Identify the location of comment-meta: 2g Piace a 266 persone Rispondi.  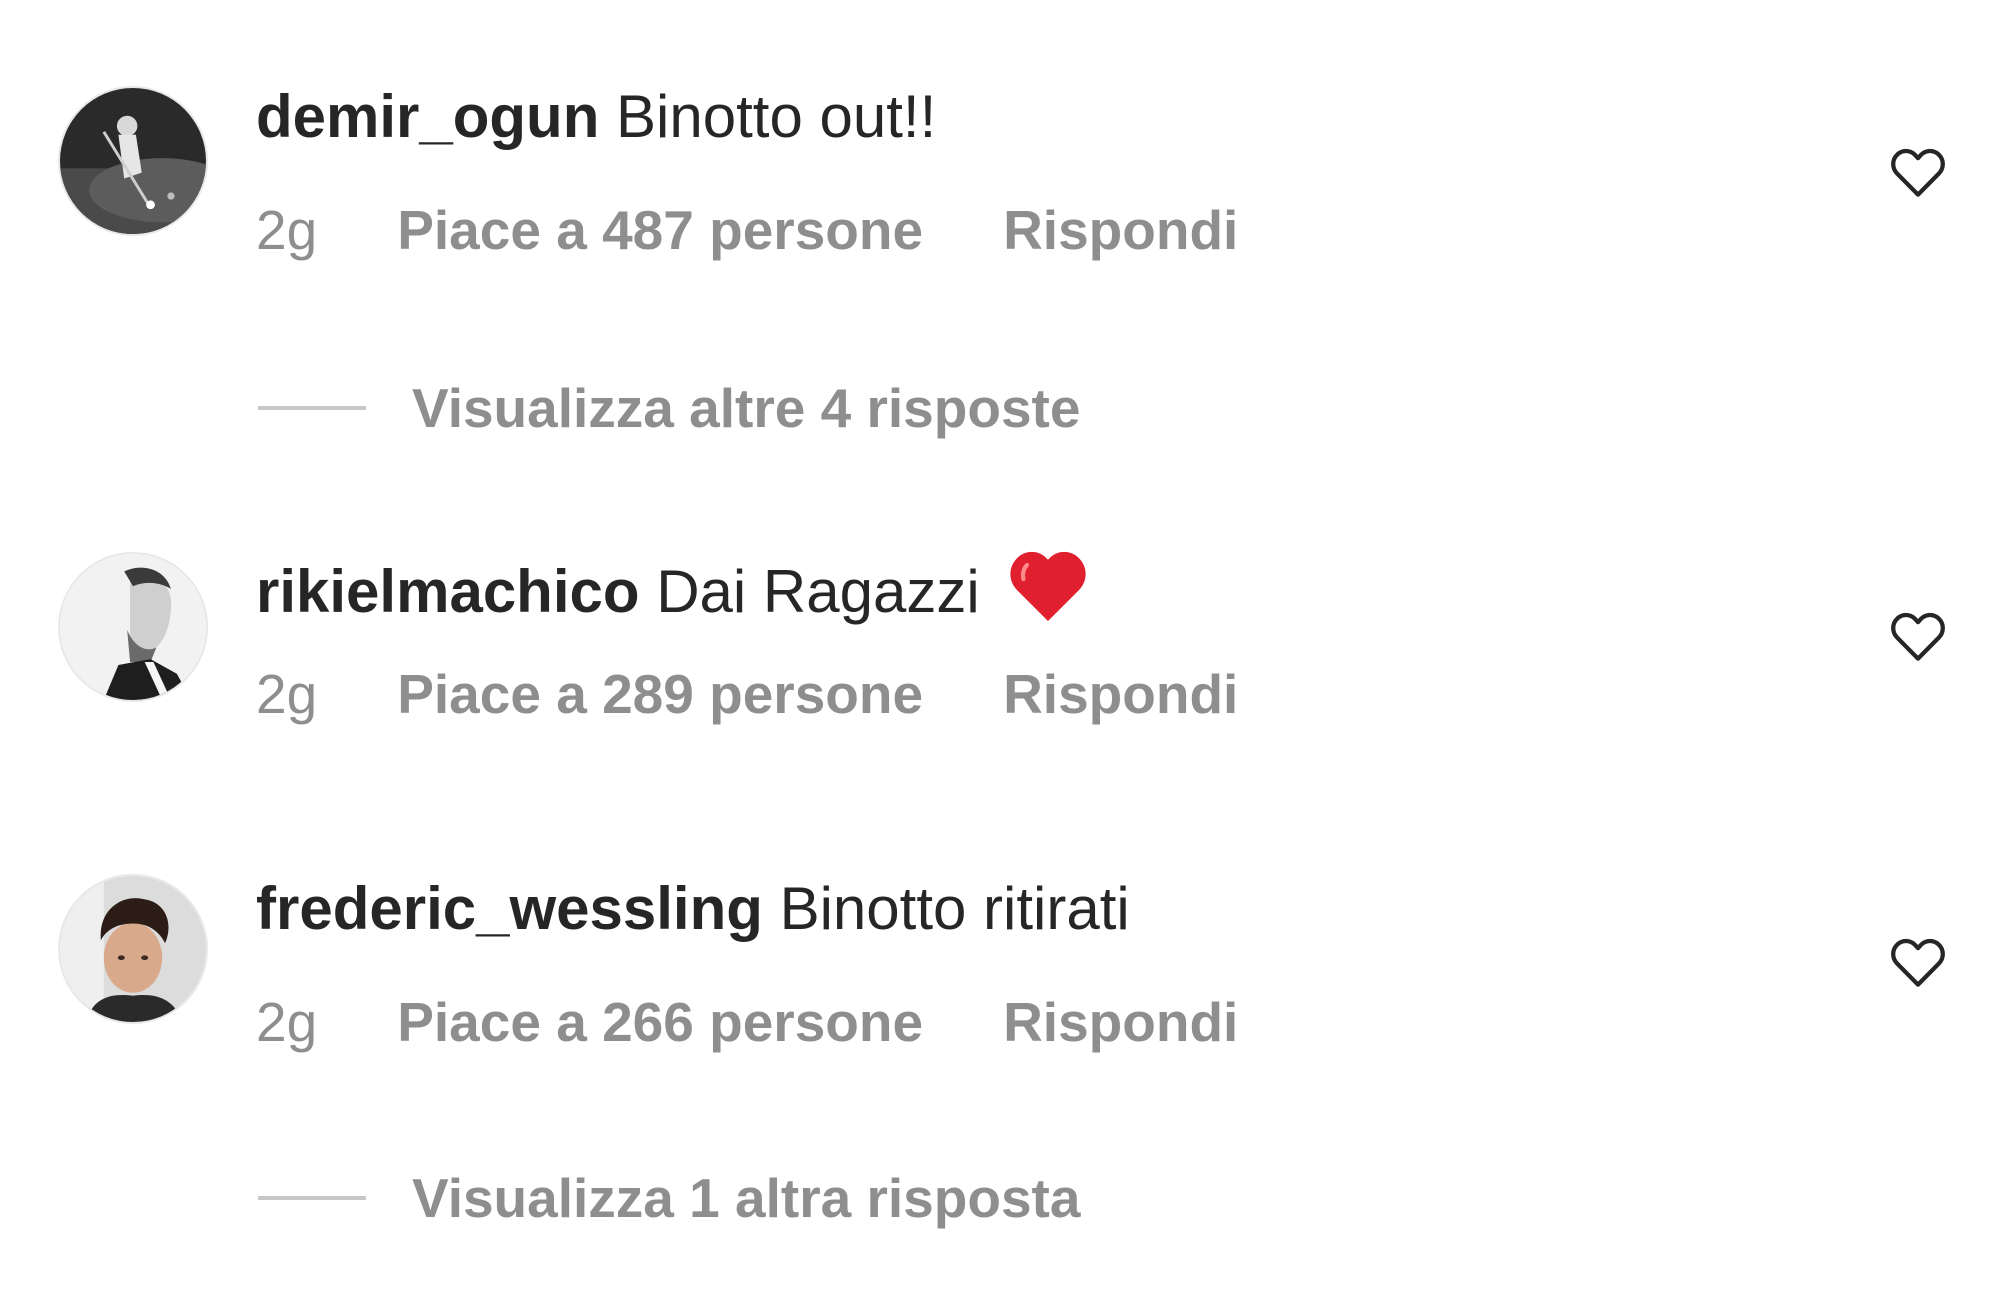
(747, 1022).